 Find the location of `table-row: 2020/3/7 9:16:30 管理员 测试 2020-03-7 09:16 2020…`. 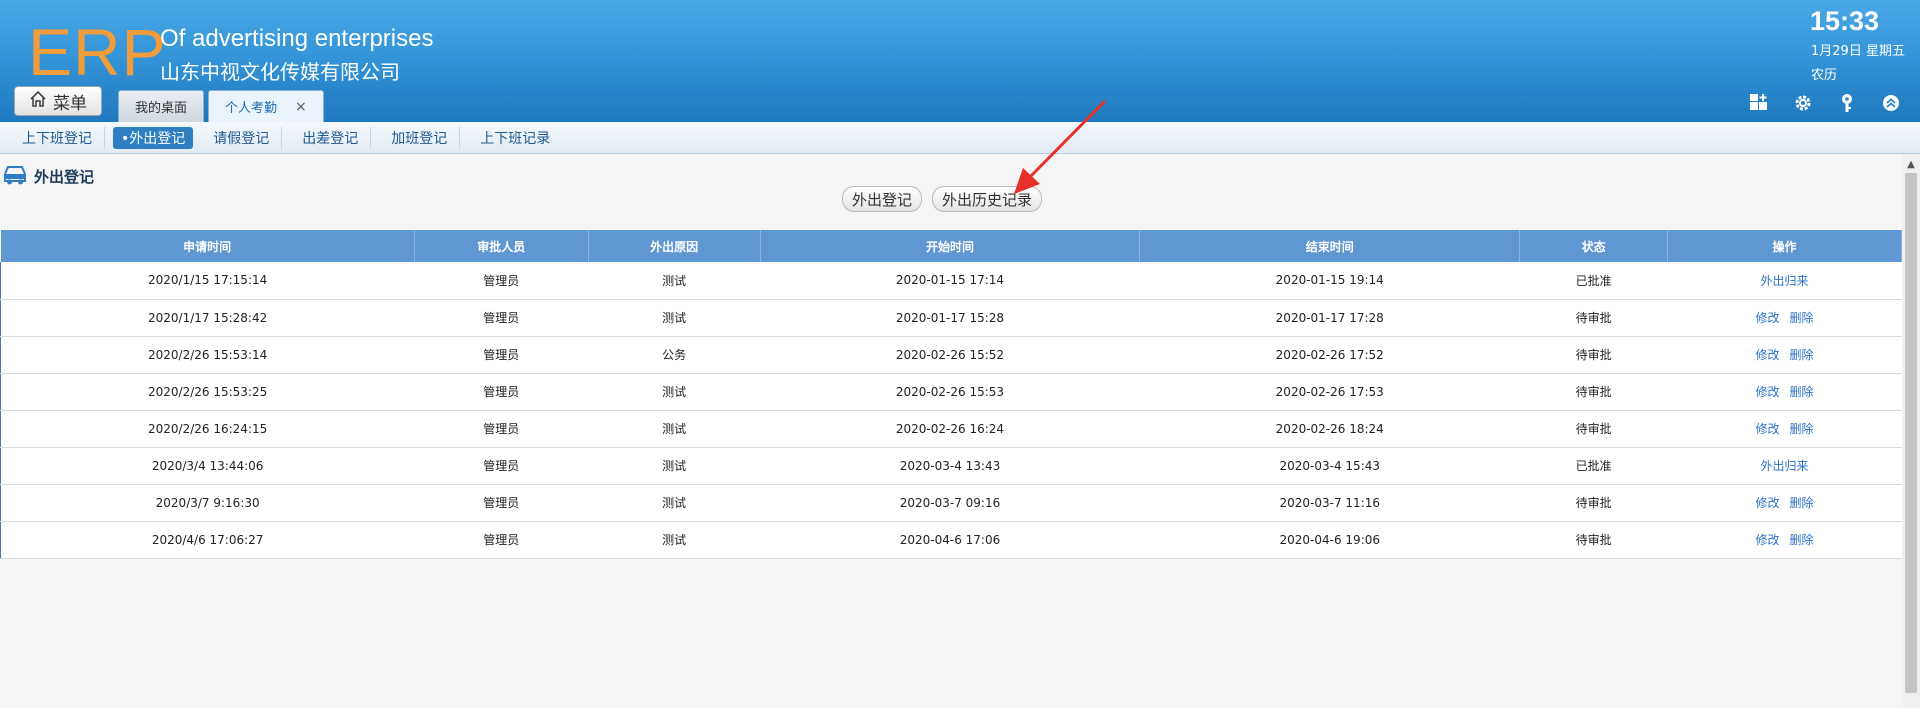

table-row: 2020/3/7 9:16:30 管理员 测试 2020-03-7 09:16 2020… is located at coordinates (951, 503).